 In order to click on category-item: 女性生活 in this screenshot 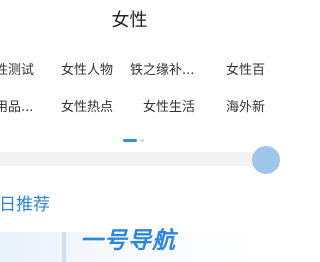, I will do `click(169, 108)`.